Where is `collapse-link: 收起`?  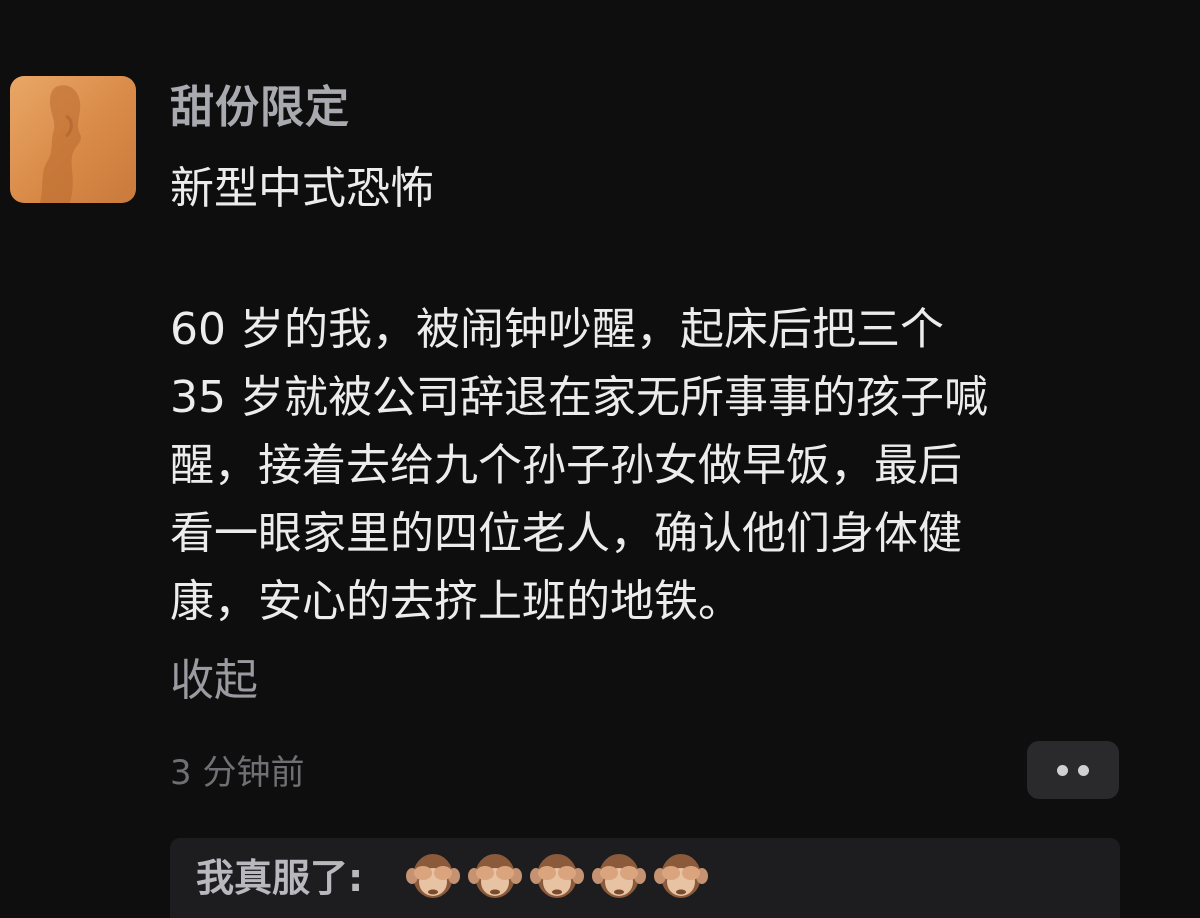 collapse-link: 收起 is located at coordinates (214, 681).